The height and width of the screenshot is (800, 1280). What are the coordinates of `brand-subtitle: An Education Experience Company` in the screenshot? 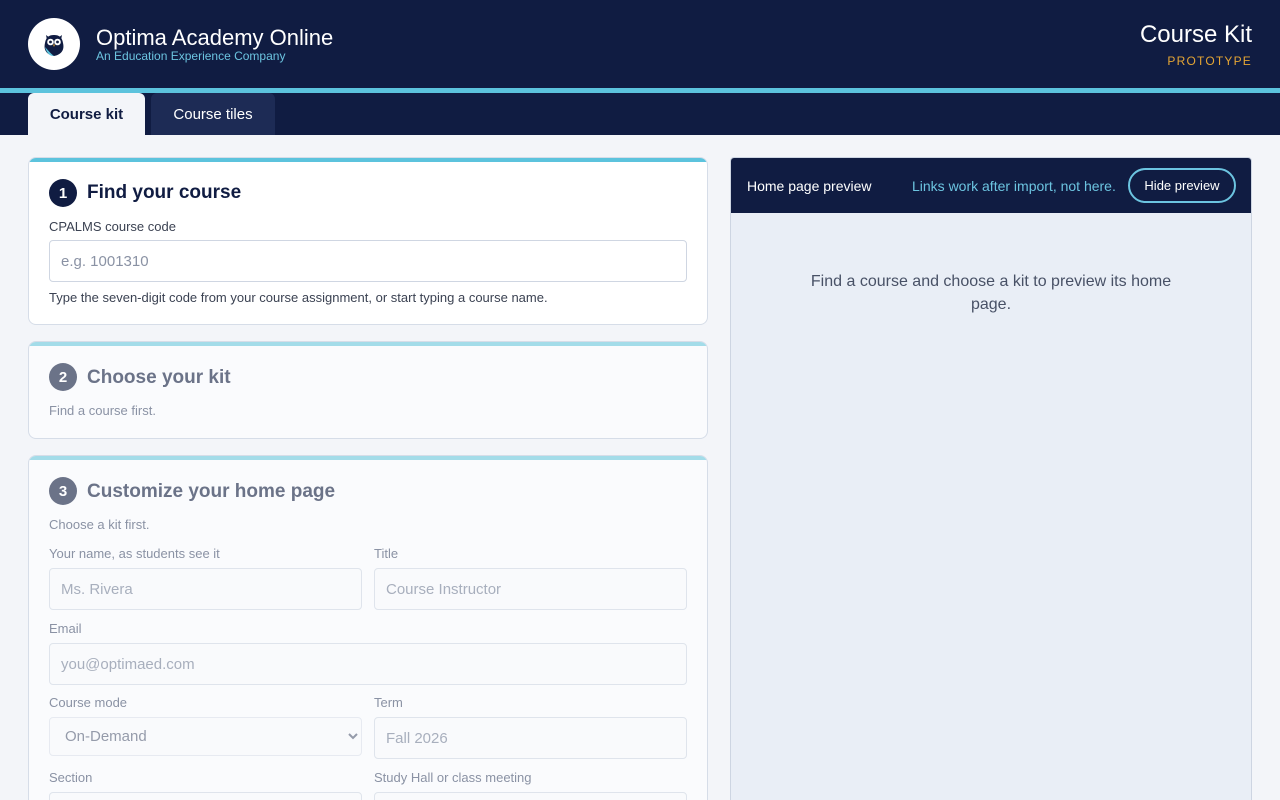 It's located at (191, 56).